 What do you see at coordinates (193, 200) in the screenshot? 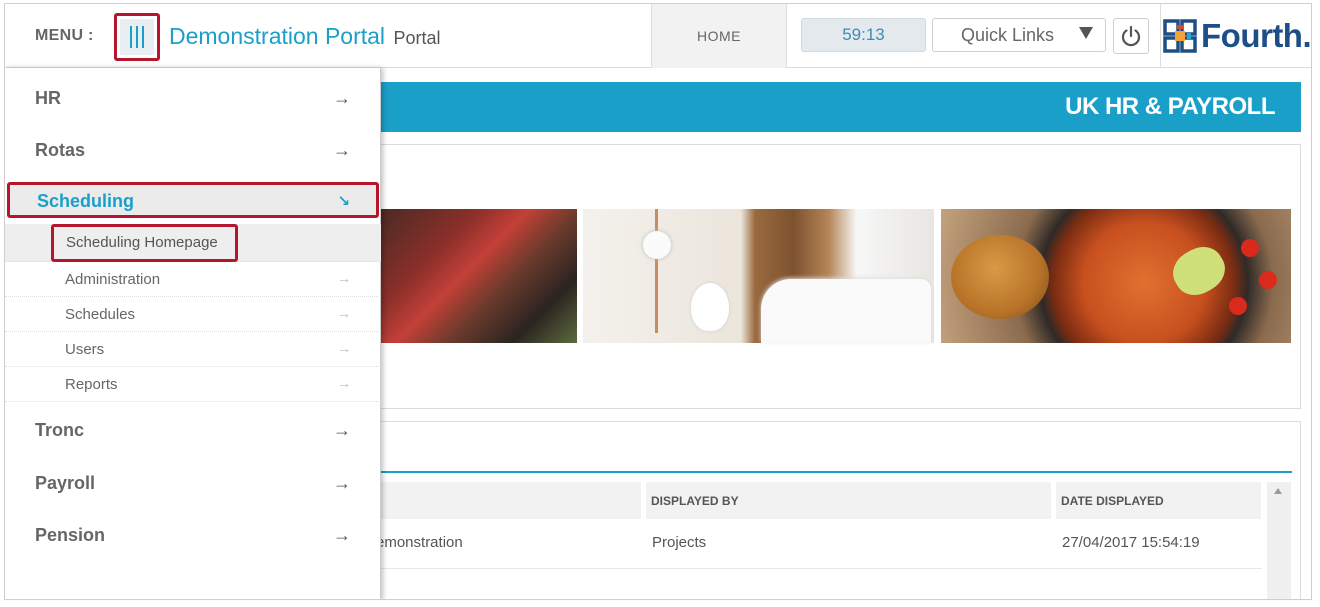
I see `menu-item-scheduling: Scheduling ↘` at bounding box center [193, 200].